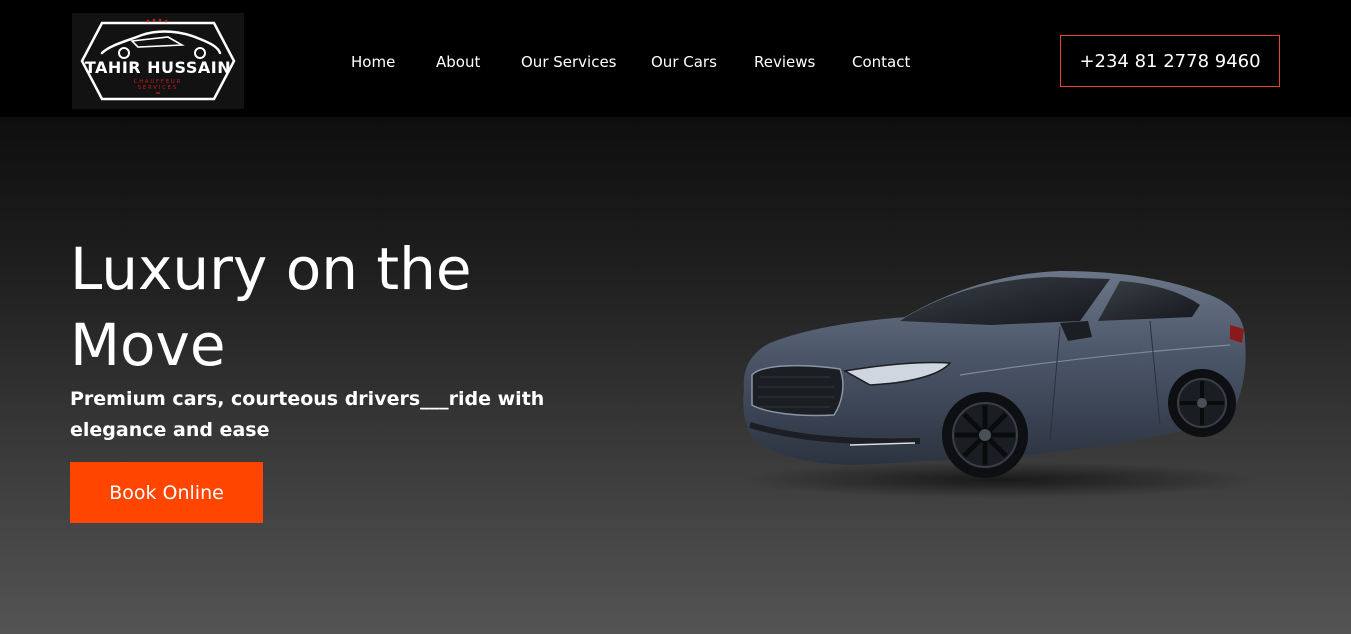 The height and width of the screenshot is (634, 1351). Describe the element at coordinates (1000, 384) in the screenshot. I see `luxury-sedan-image` at that location.